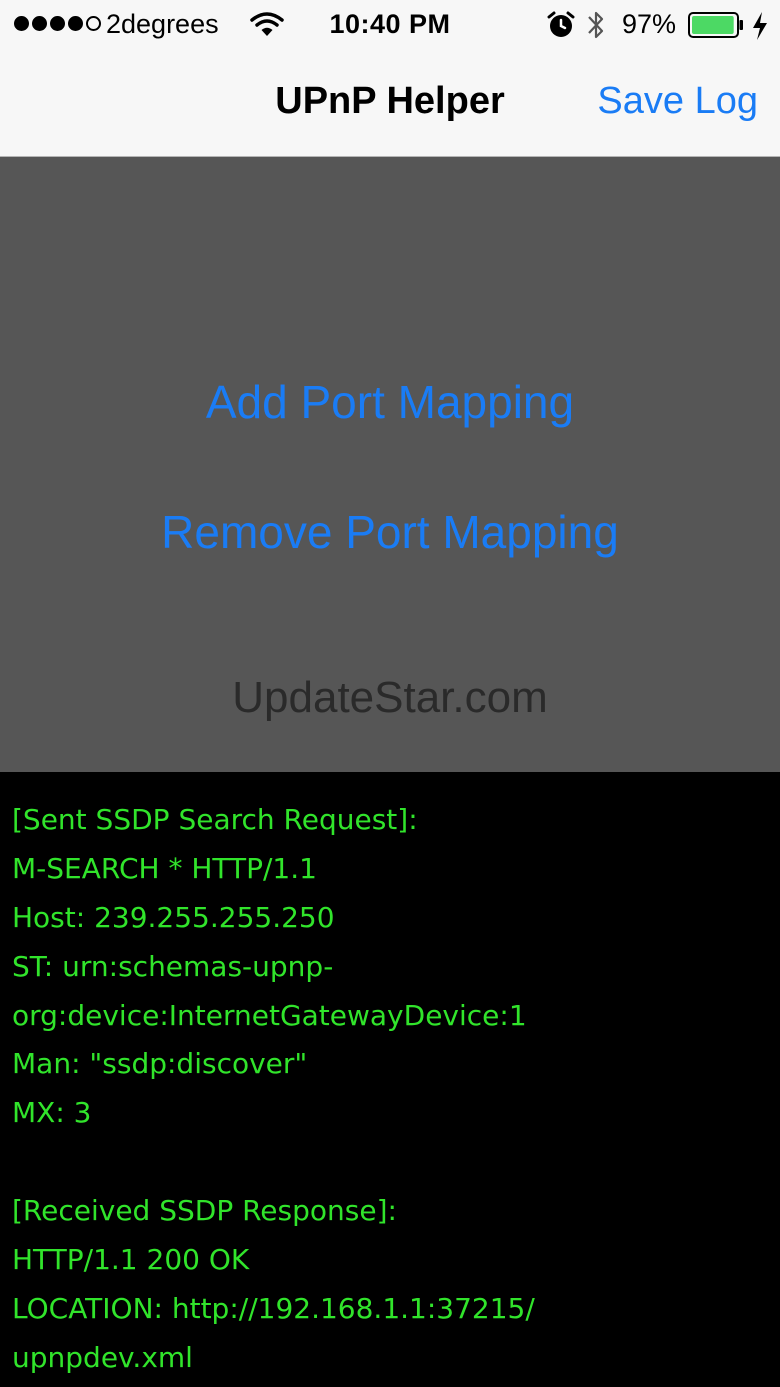 The image size is (780, 1387). I want to click on remove-port-mapping-button: Remove Port Mapping, so click(390, 532).